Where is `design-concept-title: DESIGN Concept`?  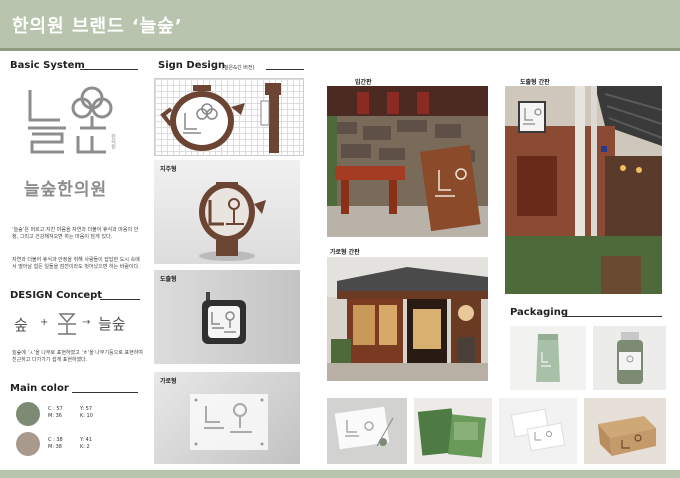 design-concept-title: DESIGN Concept is located at coordinates (56, 295).